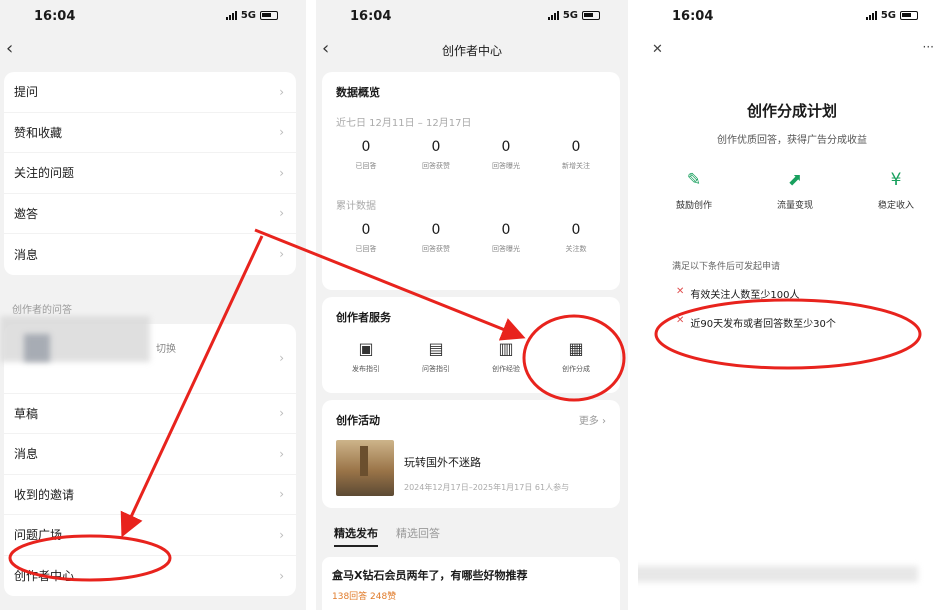  I want to click on condition-text: 有效关注人数至少100人, so click(745, 295).